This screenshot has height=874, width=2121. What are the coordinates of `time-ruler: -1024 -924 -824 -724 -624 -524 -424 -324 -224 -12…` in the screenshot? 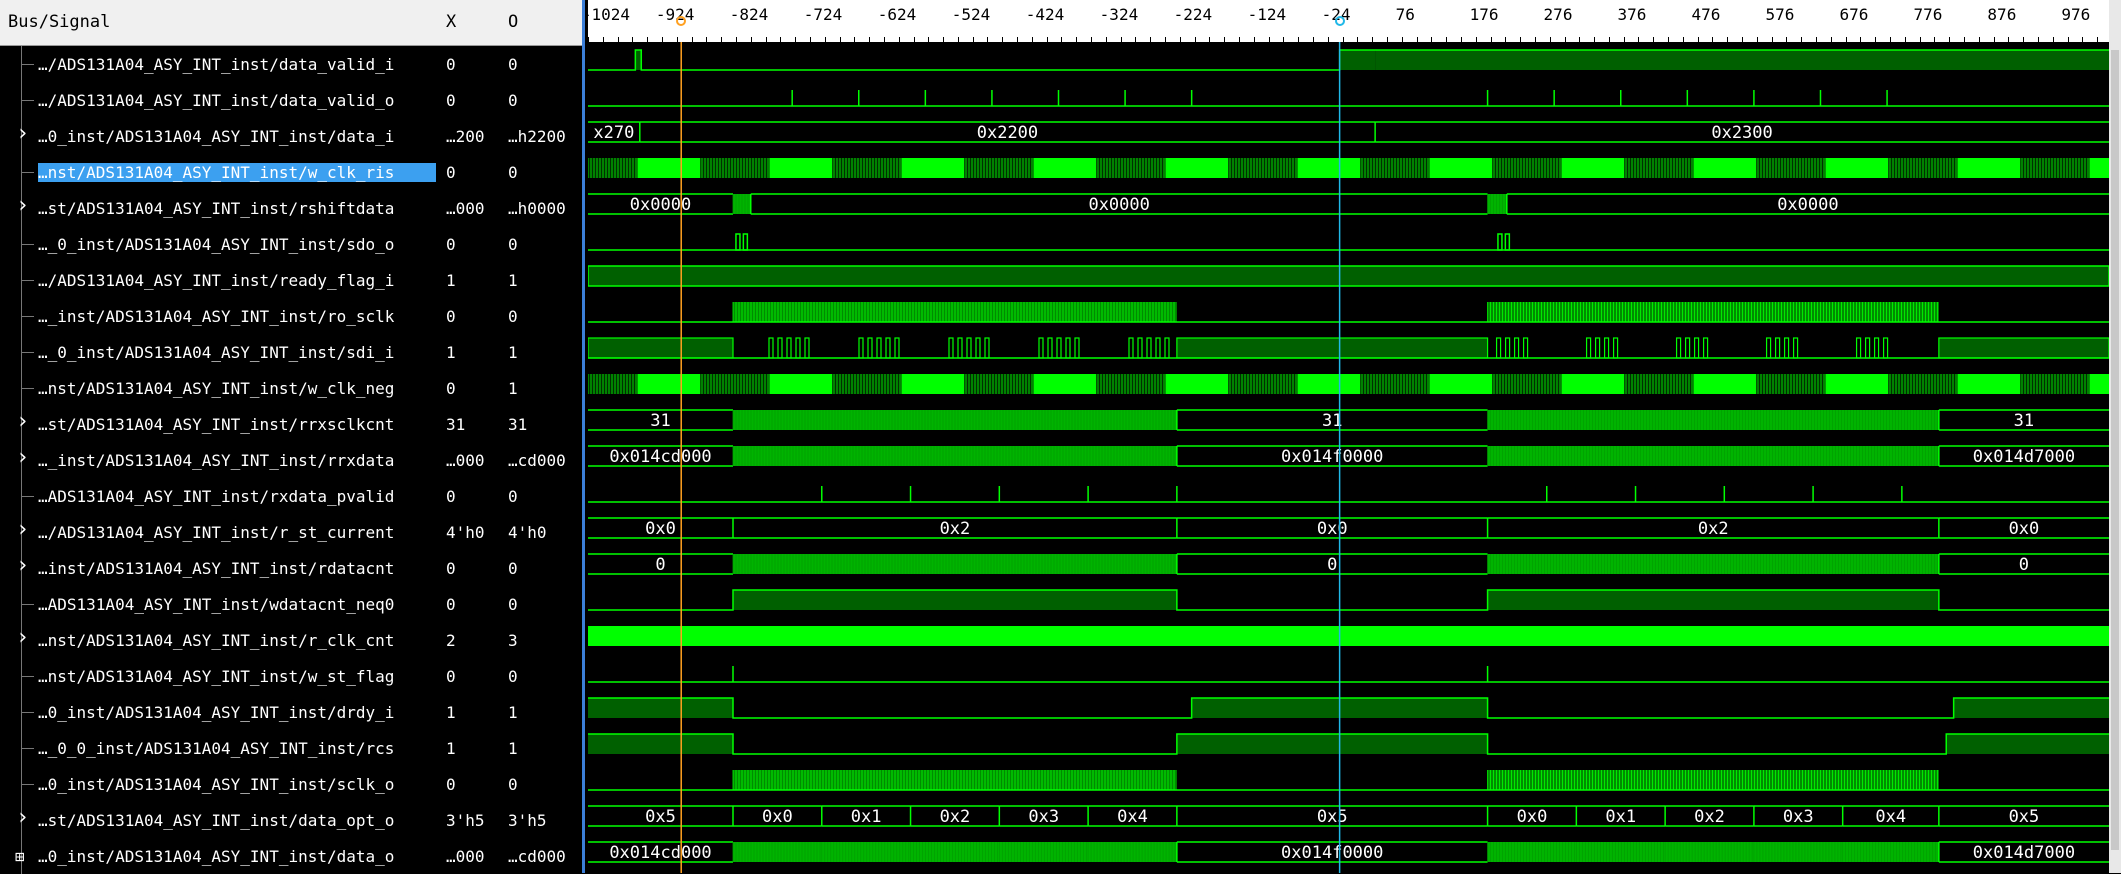 It's located at (1348, 21).